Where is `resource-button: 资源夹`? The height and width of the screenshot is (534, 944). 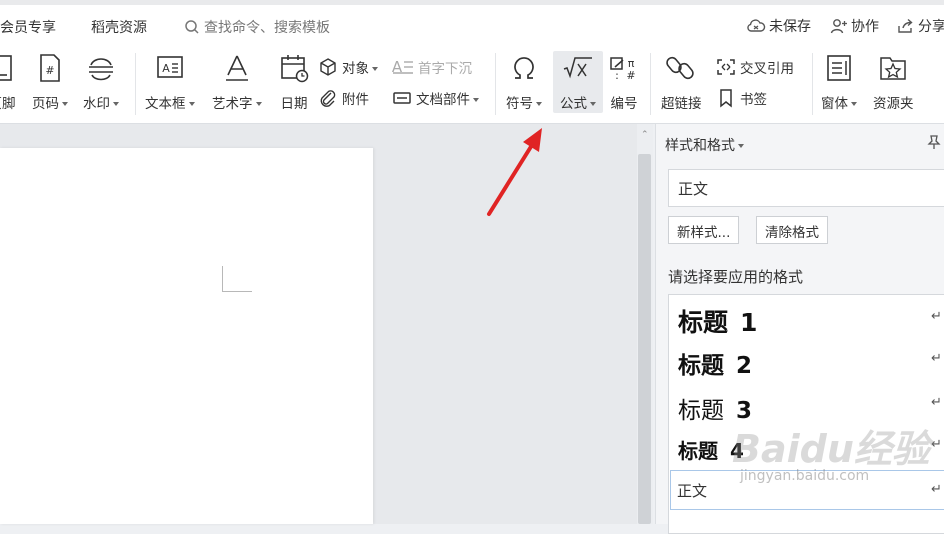
resource-button: 资源夹 is located at coordinates (893, 81).